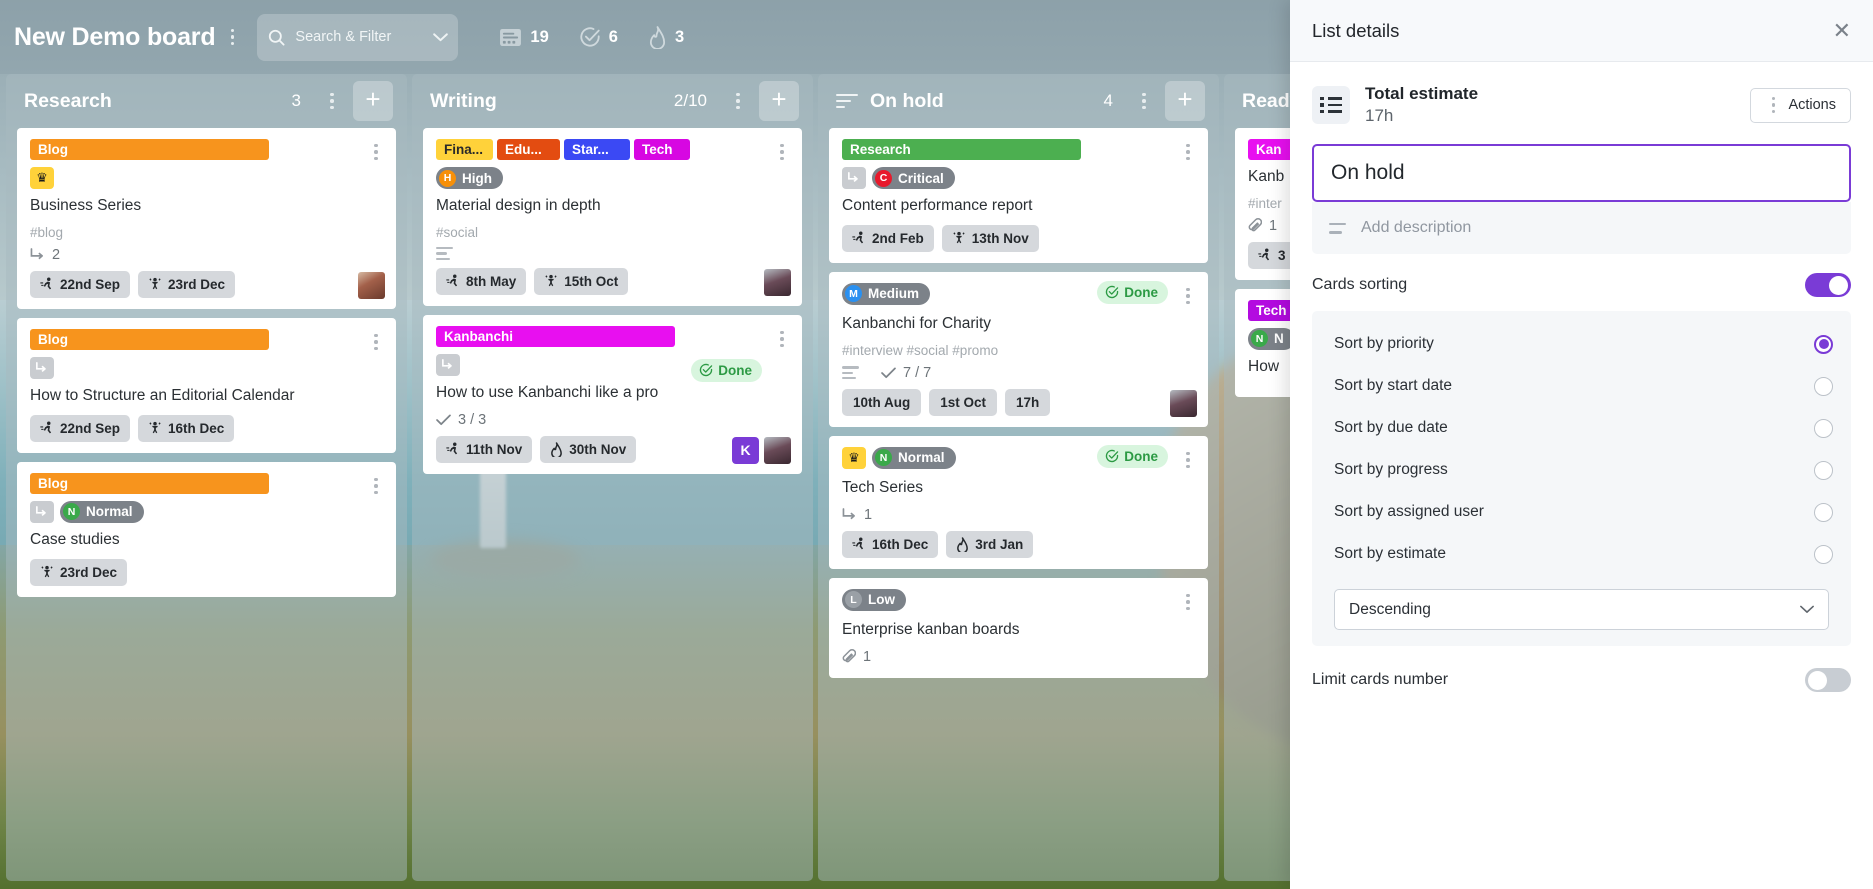 This screenshot has width=1873, height=889. Describe the element at coordinates (883, 178) in the screenshot. I see `priority-letter: C` at that location.